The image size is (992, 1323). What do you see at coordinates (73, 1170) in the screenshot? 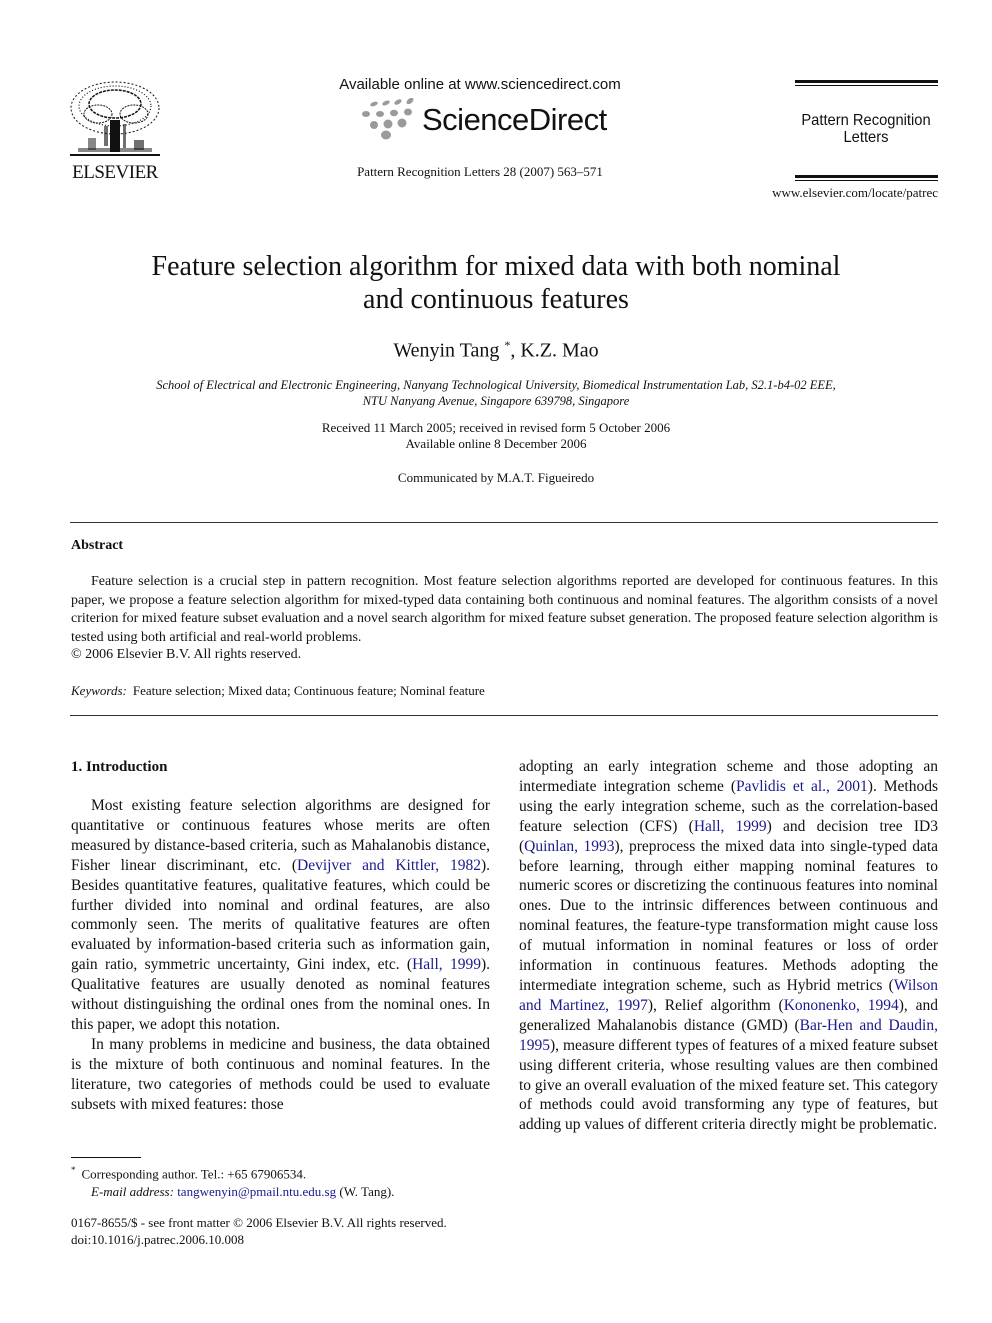
I see `footnote-mark: *` at bounding box center [73, 1170].